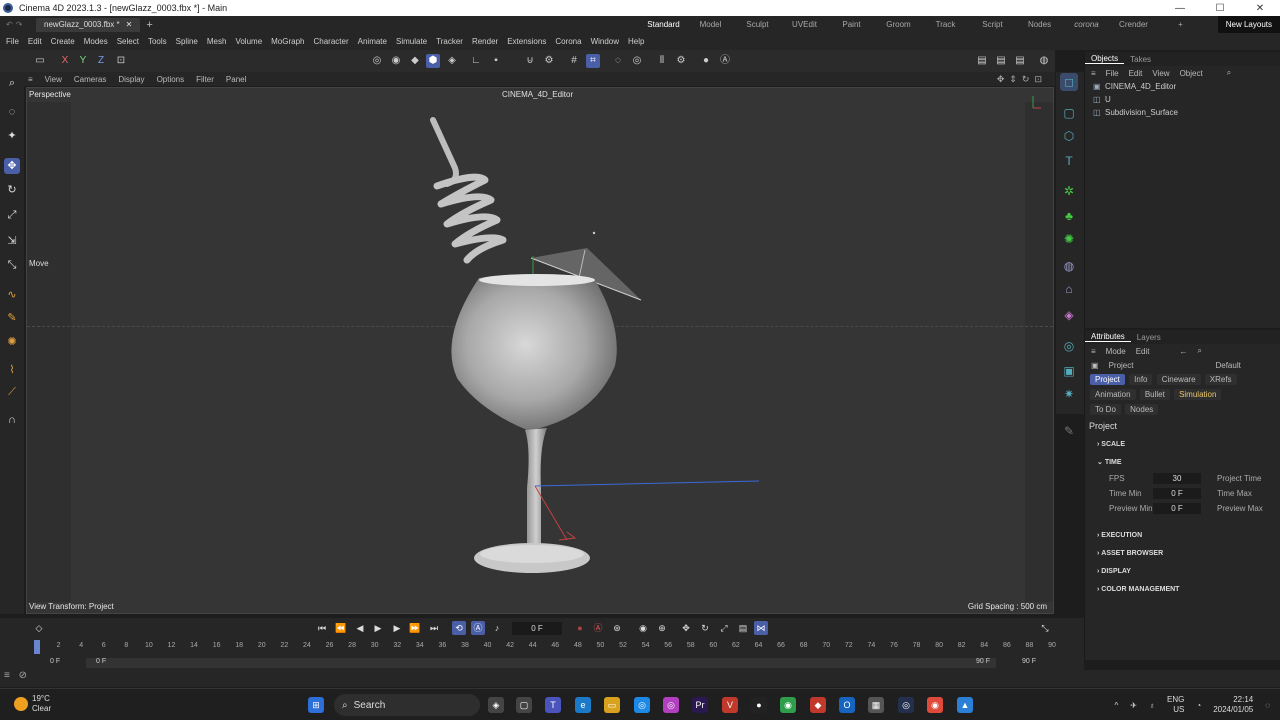  Describe the element at coordinates (496, 705) in the screenshot. I see `copilot-icon: ◈` at that location.